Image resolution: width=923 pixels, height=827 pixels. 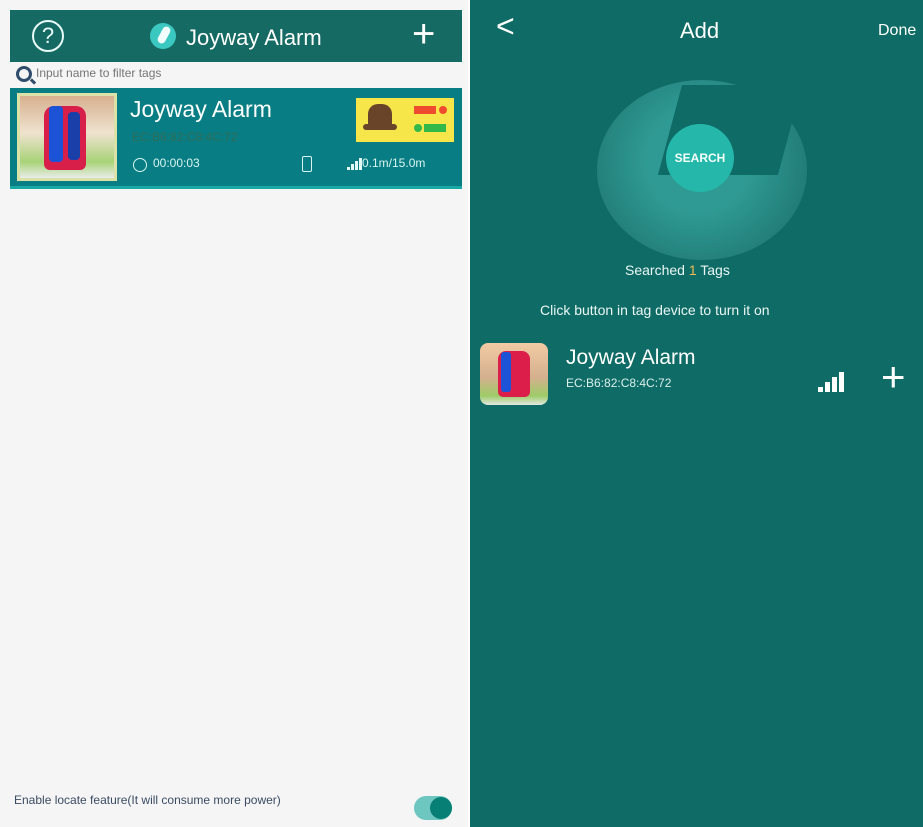 I want to click on search-icon, so click(x=24, y=74).